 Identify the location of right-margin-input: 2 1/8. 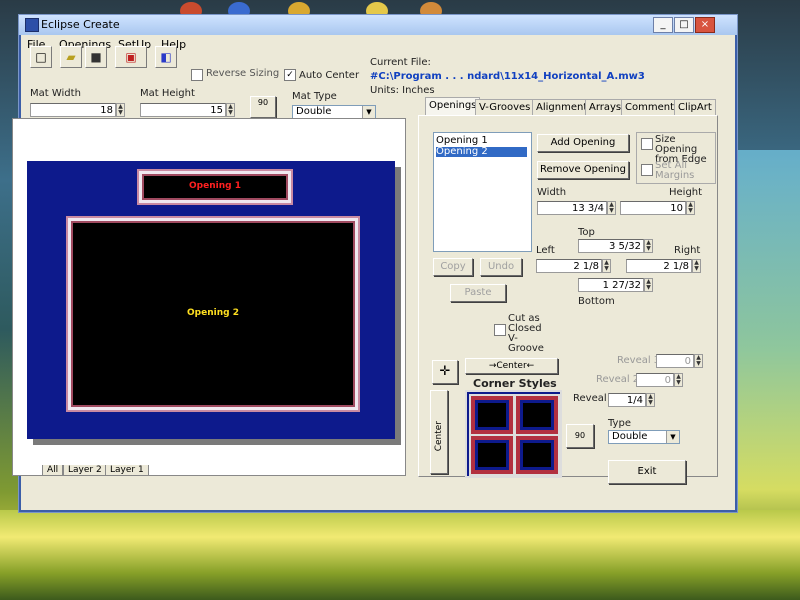
(659, 266).